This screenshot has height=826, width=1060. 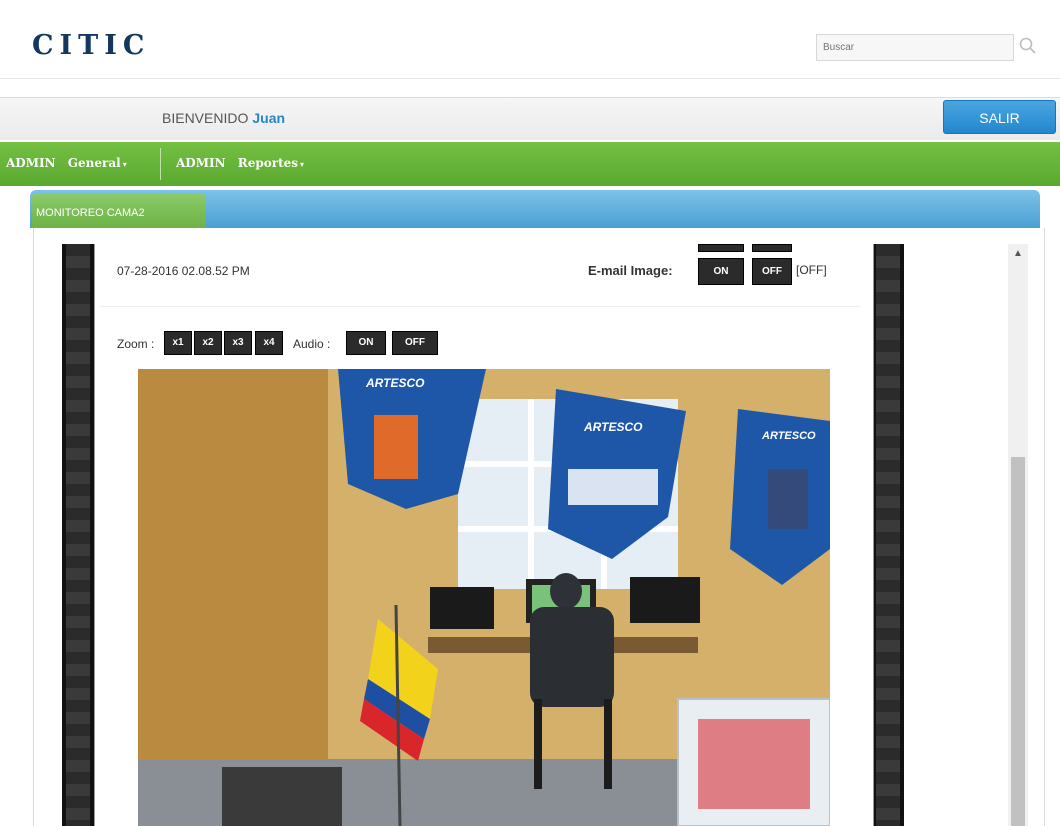 I want to click on scrollbar-thumb, so click(x=1018, y=641).